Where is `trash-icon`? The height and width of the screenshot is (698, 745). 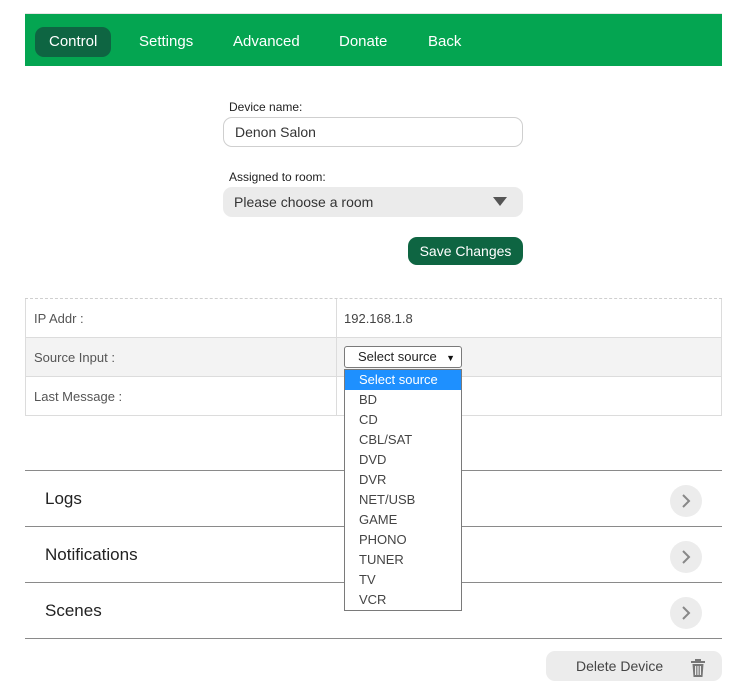 trash-icon is located at coordinates (698, 672).